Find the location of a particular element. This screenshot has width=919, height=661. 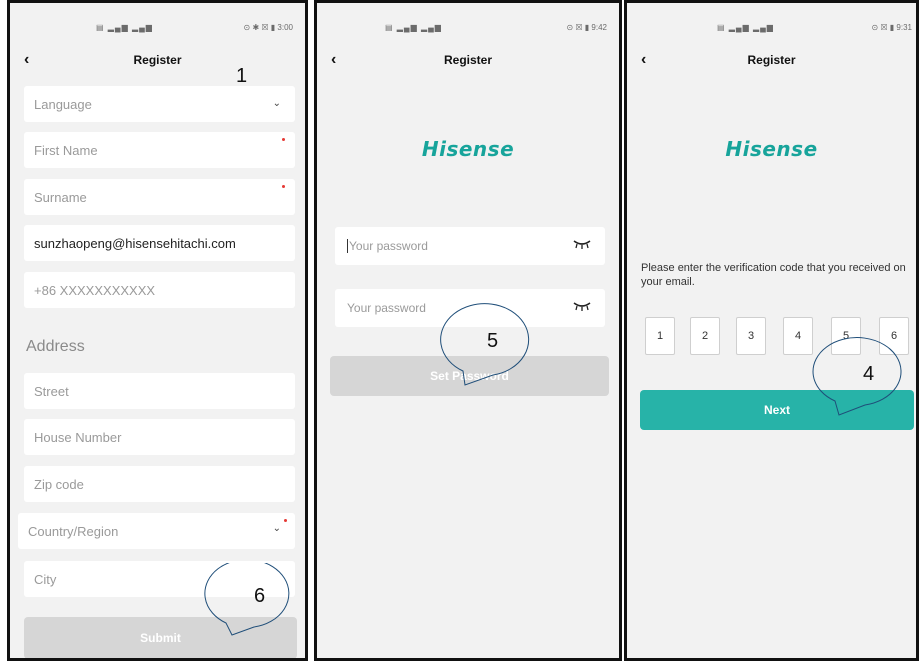

zip-code-placeholder: Zip code is located at coordinates (59, 484).